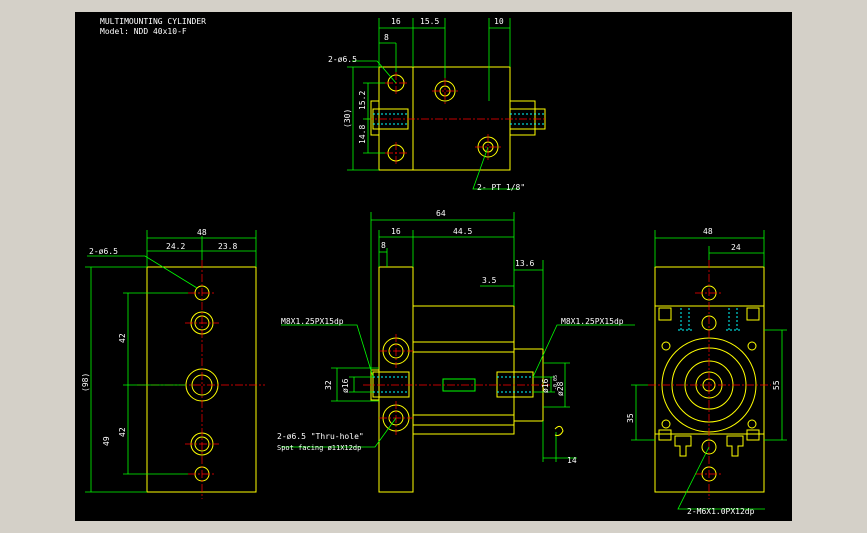  Describe the element at coordinates (462, 231) in the screenshot. I see `dim-front-44-5: 44.5` at that location.